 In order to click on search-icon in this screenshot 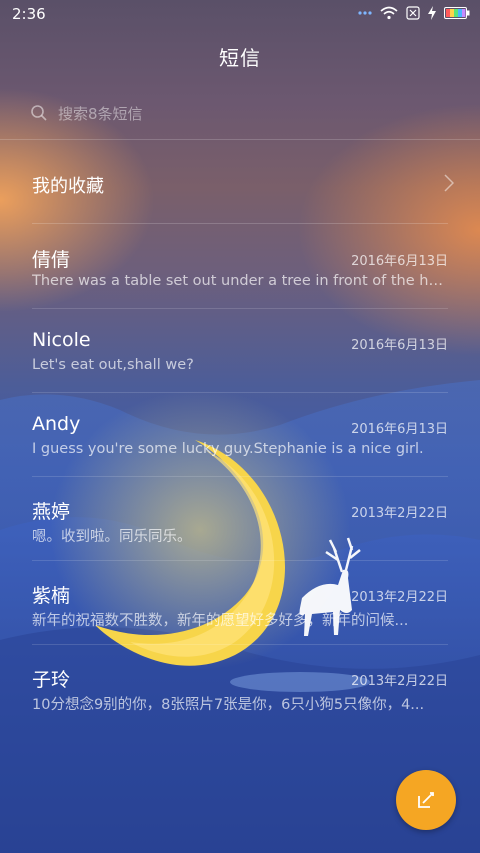, I will do `click(39, 113)`.